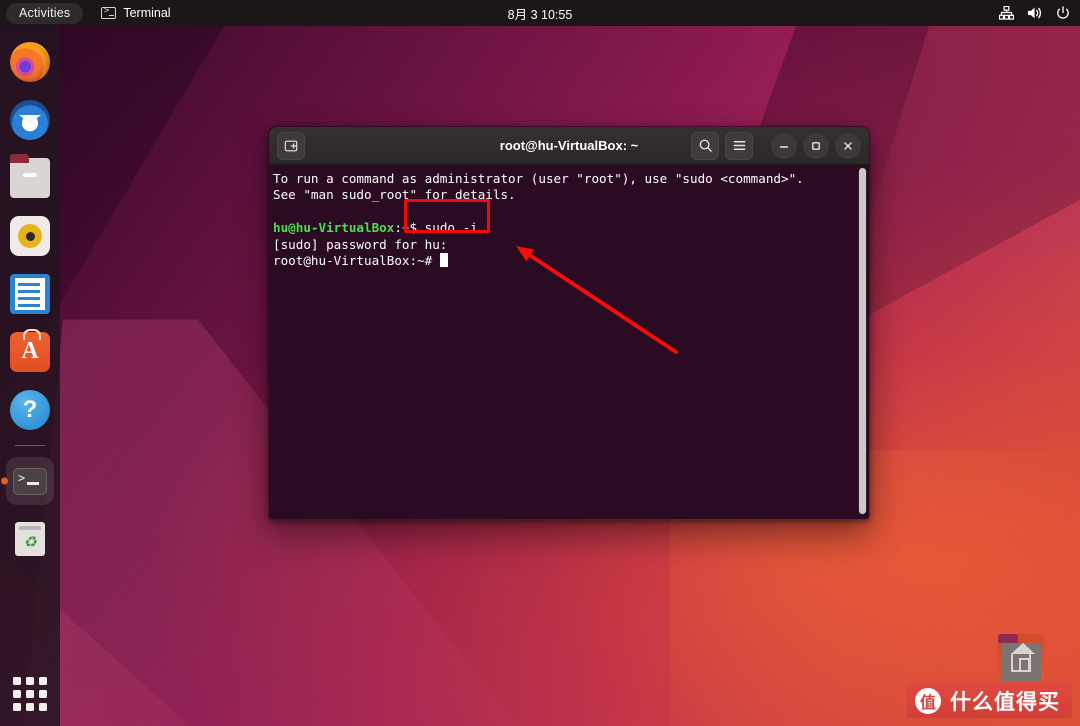  I want to click on terminal-line: [sudo] password for hu:, so click(571, 245).